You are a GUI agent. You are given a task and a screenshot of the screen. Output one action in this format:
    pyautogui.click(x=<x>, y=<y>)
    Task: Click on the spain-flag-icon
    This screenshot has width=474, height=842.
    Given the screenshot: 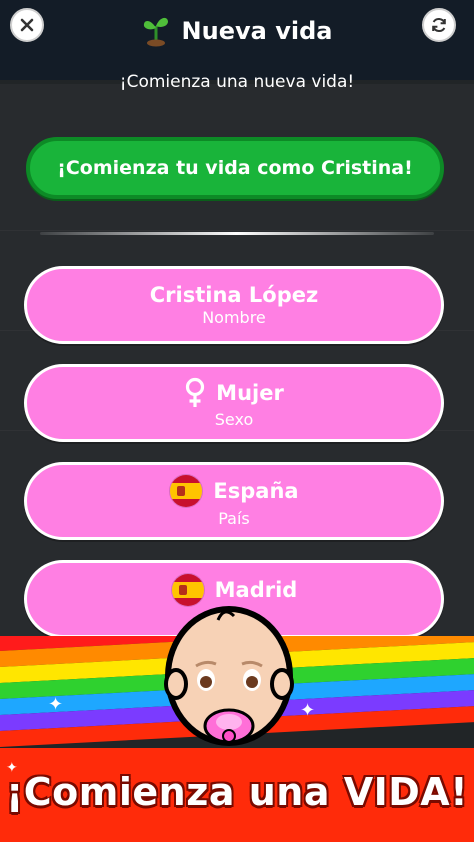 What is the action you would take?
    pyautogui.click(x=186, y=490)
    